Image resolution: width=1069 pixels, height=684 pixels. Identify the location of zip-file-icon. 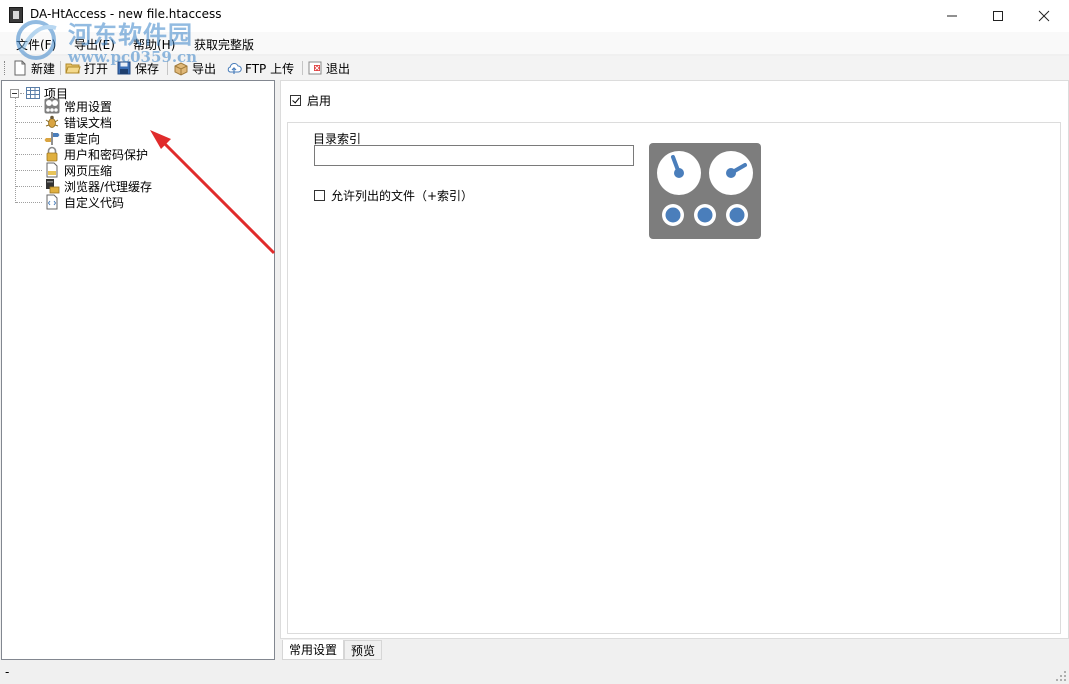
(52, 170).